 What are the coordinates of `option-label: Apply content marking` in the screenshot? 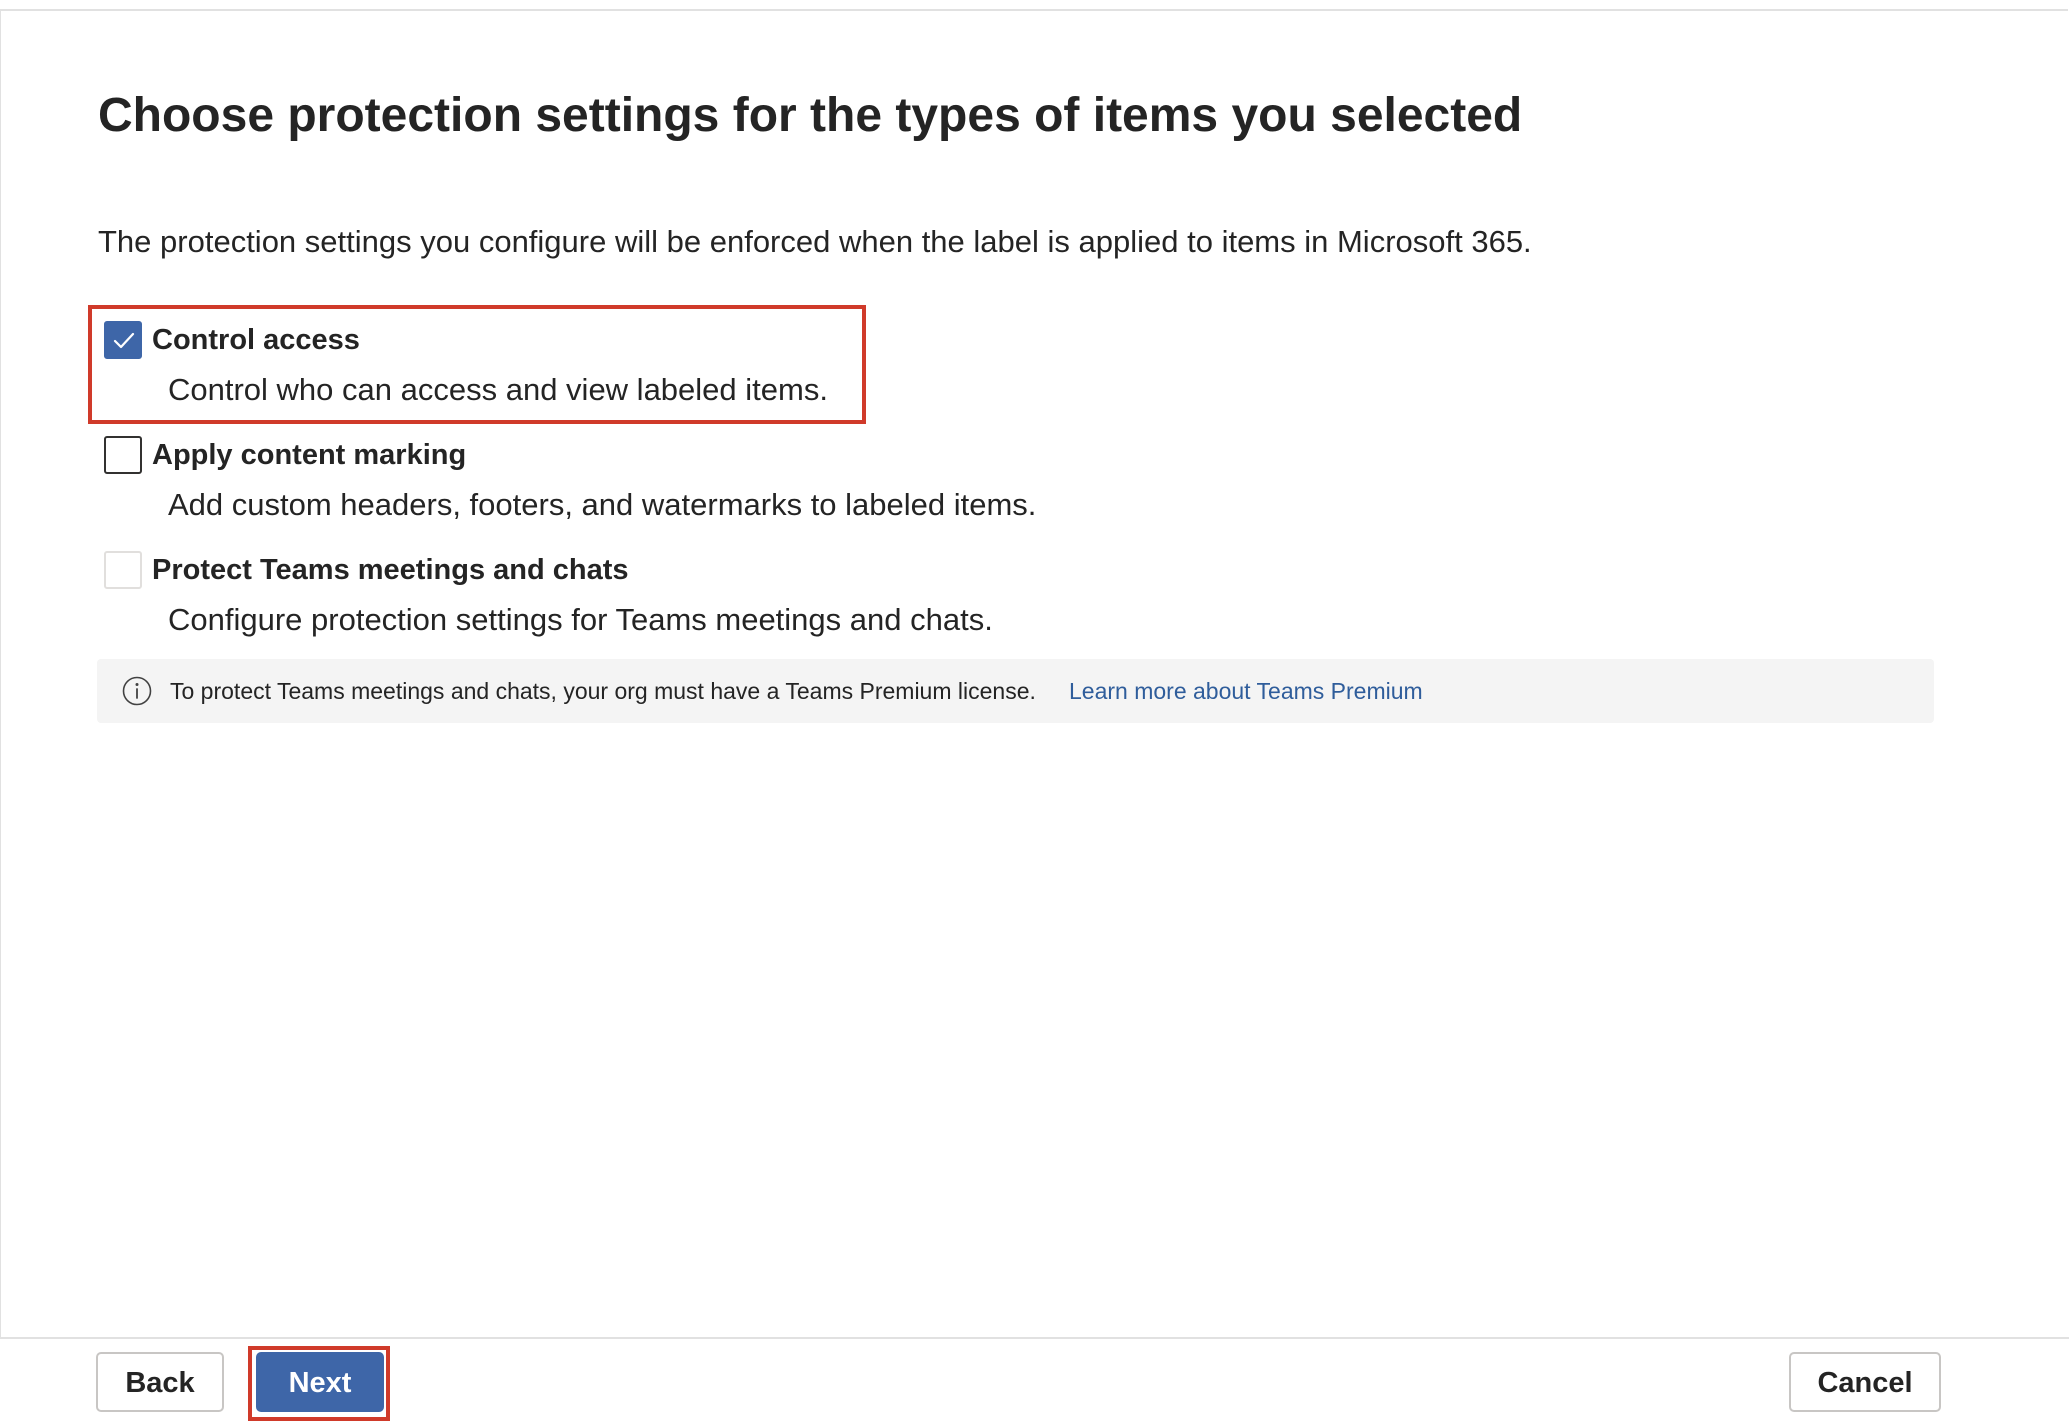 It's located at (309, 455).